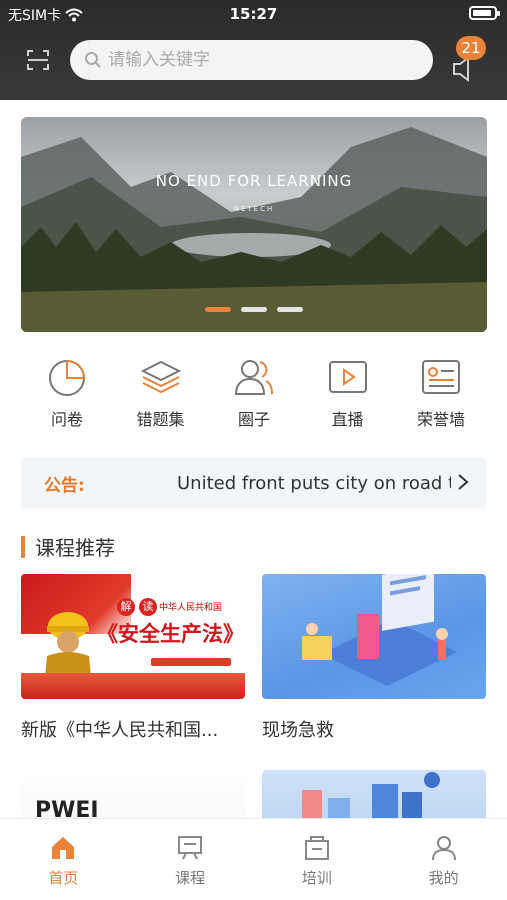  What do you see at coordinates (191, 608) in the screenshot?
I see `law-name: 中华人民共和国` at bounding box center [191, 608].